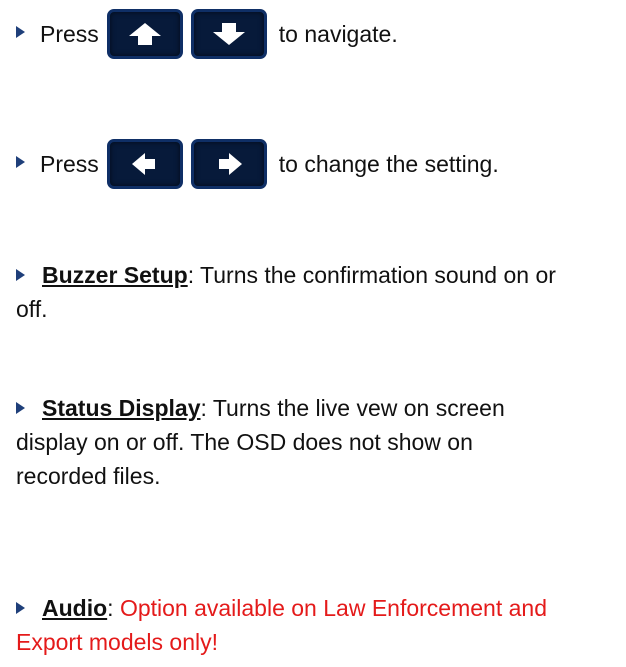 This screenshot has height=667, width=626. I want to click on down-key, so click(228, 34).